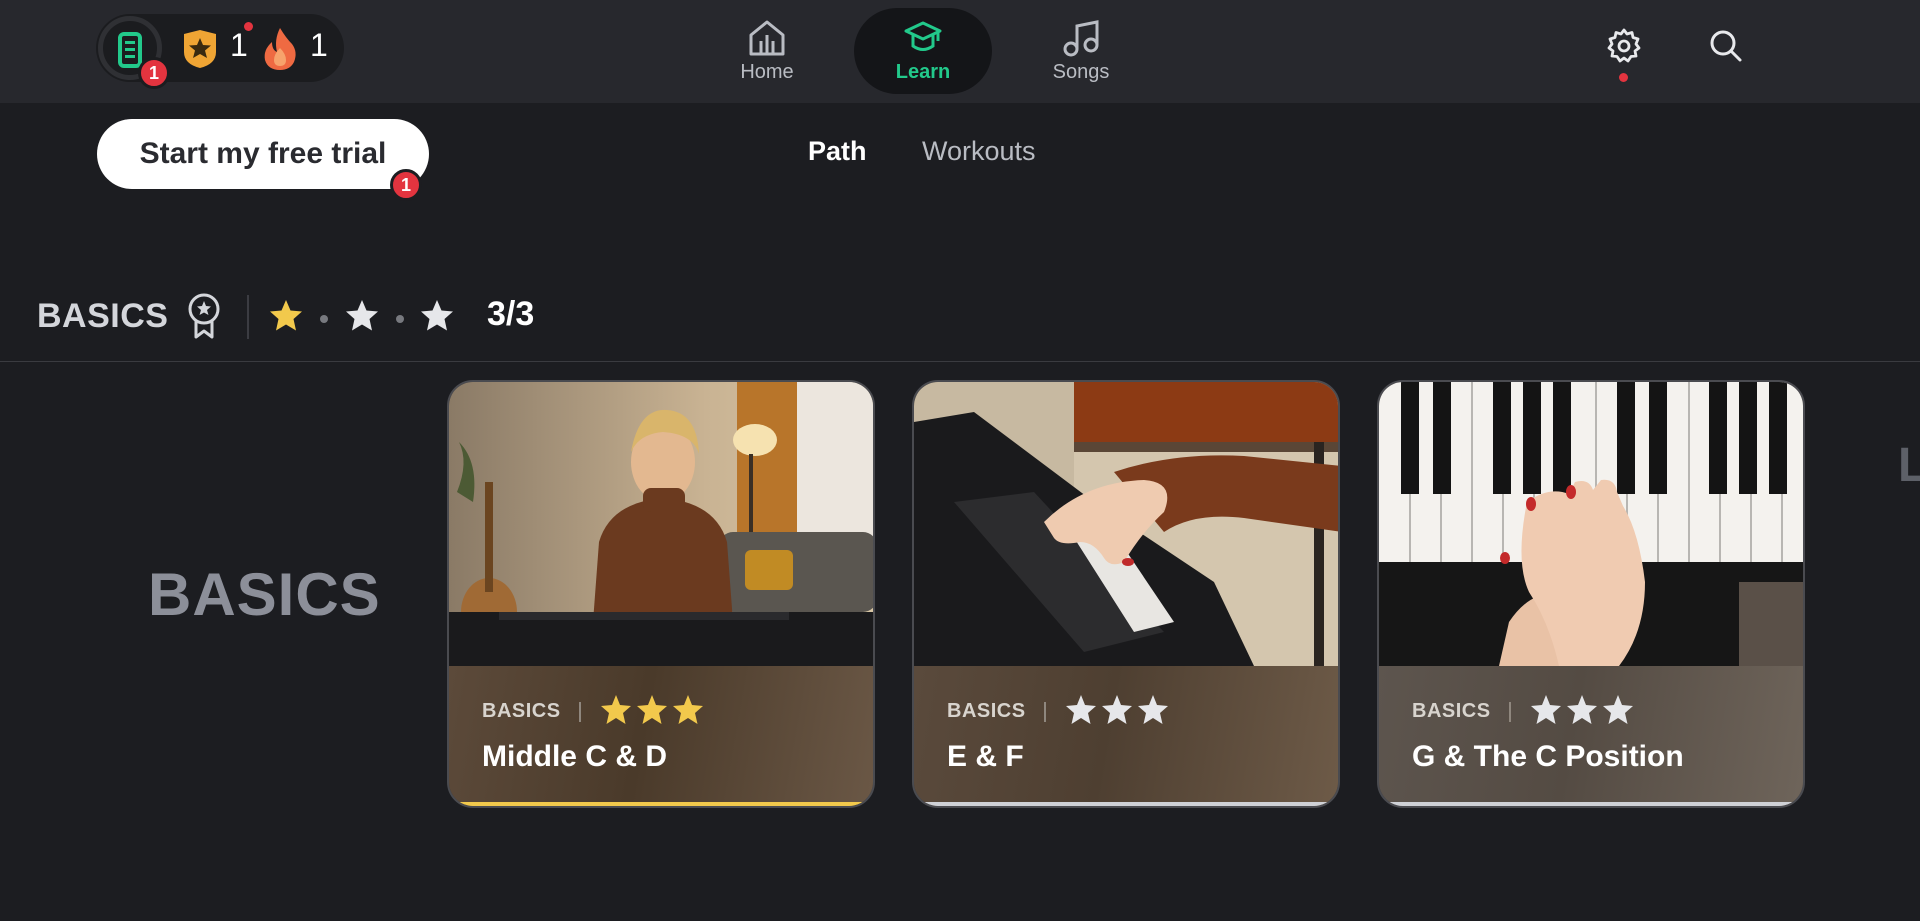  What do you see at coordinates (319, 45) in the screenshot?
I see `streak-count: 1` at bounding box center [319, 45].